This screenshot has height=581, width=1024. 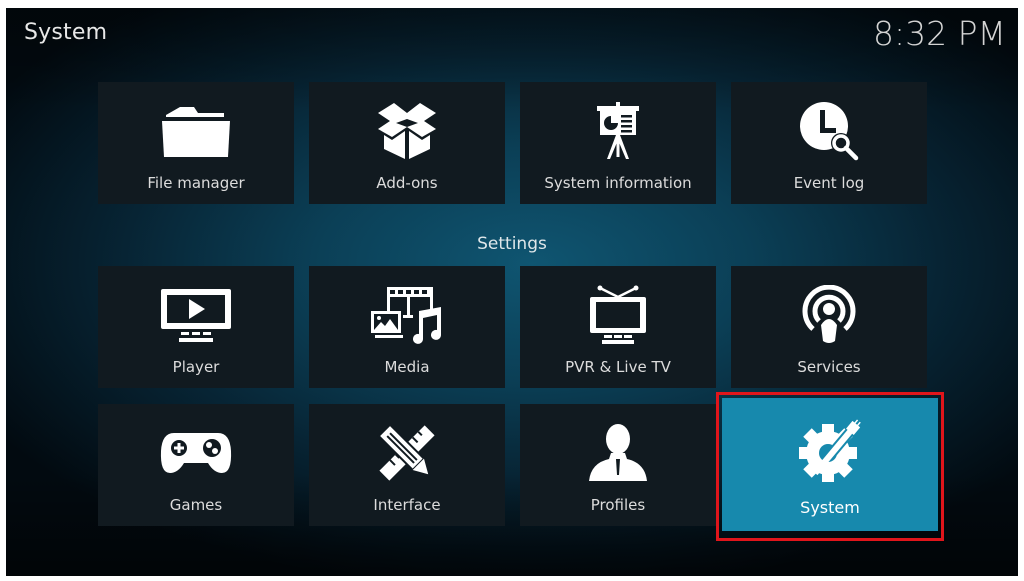 I want to click on window-title: System, so click(x=66, y=32).